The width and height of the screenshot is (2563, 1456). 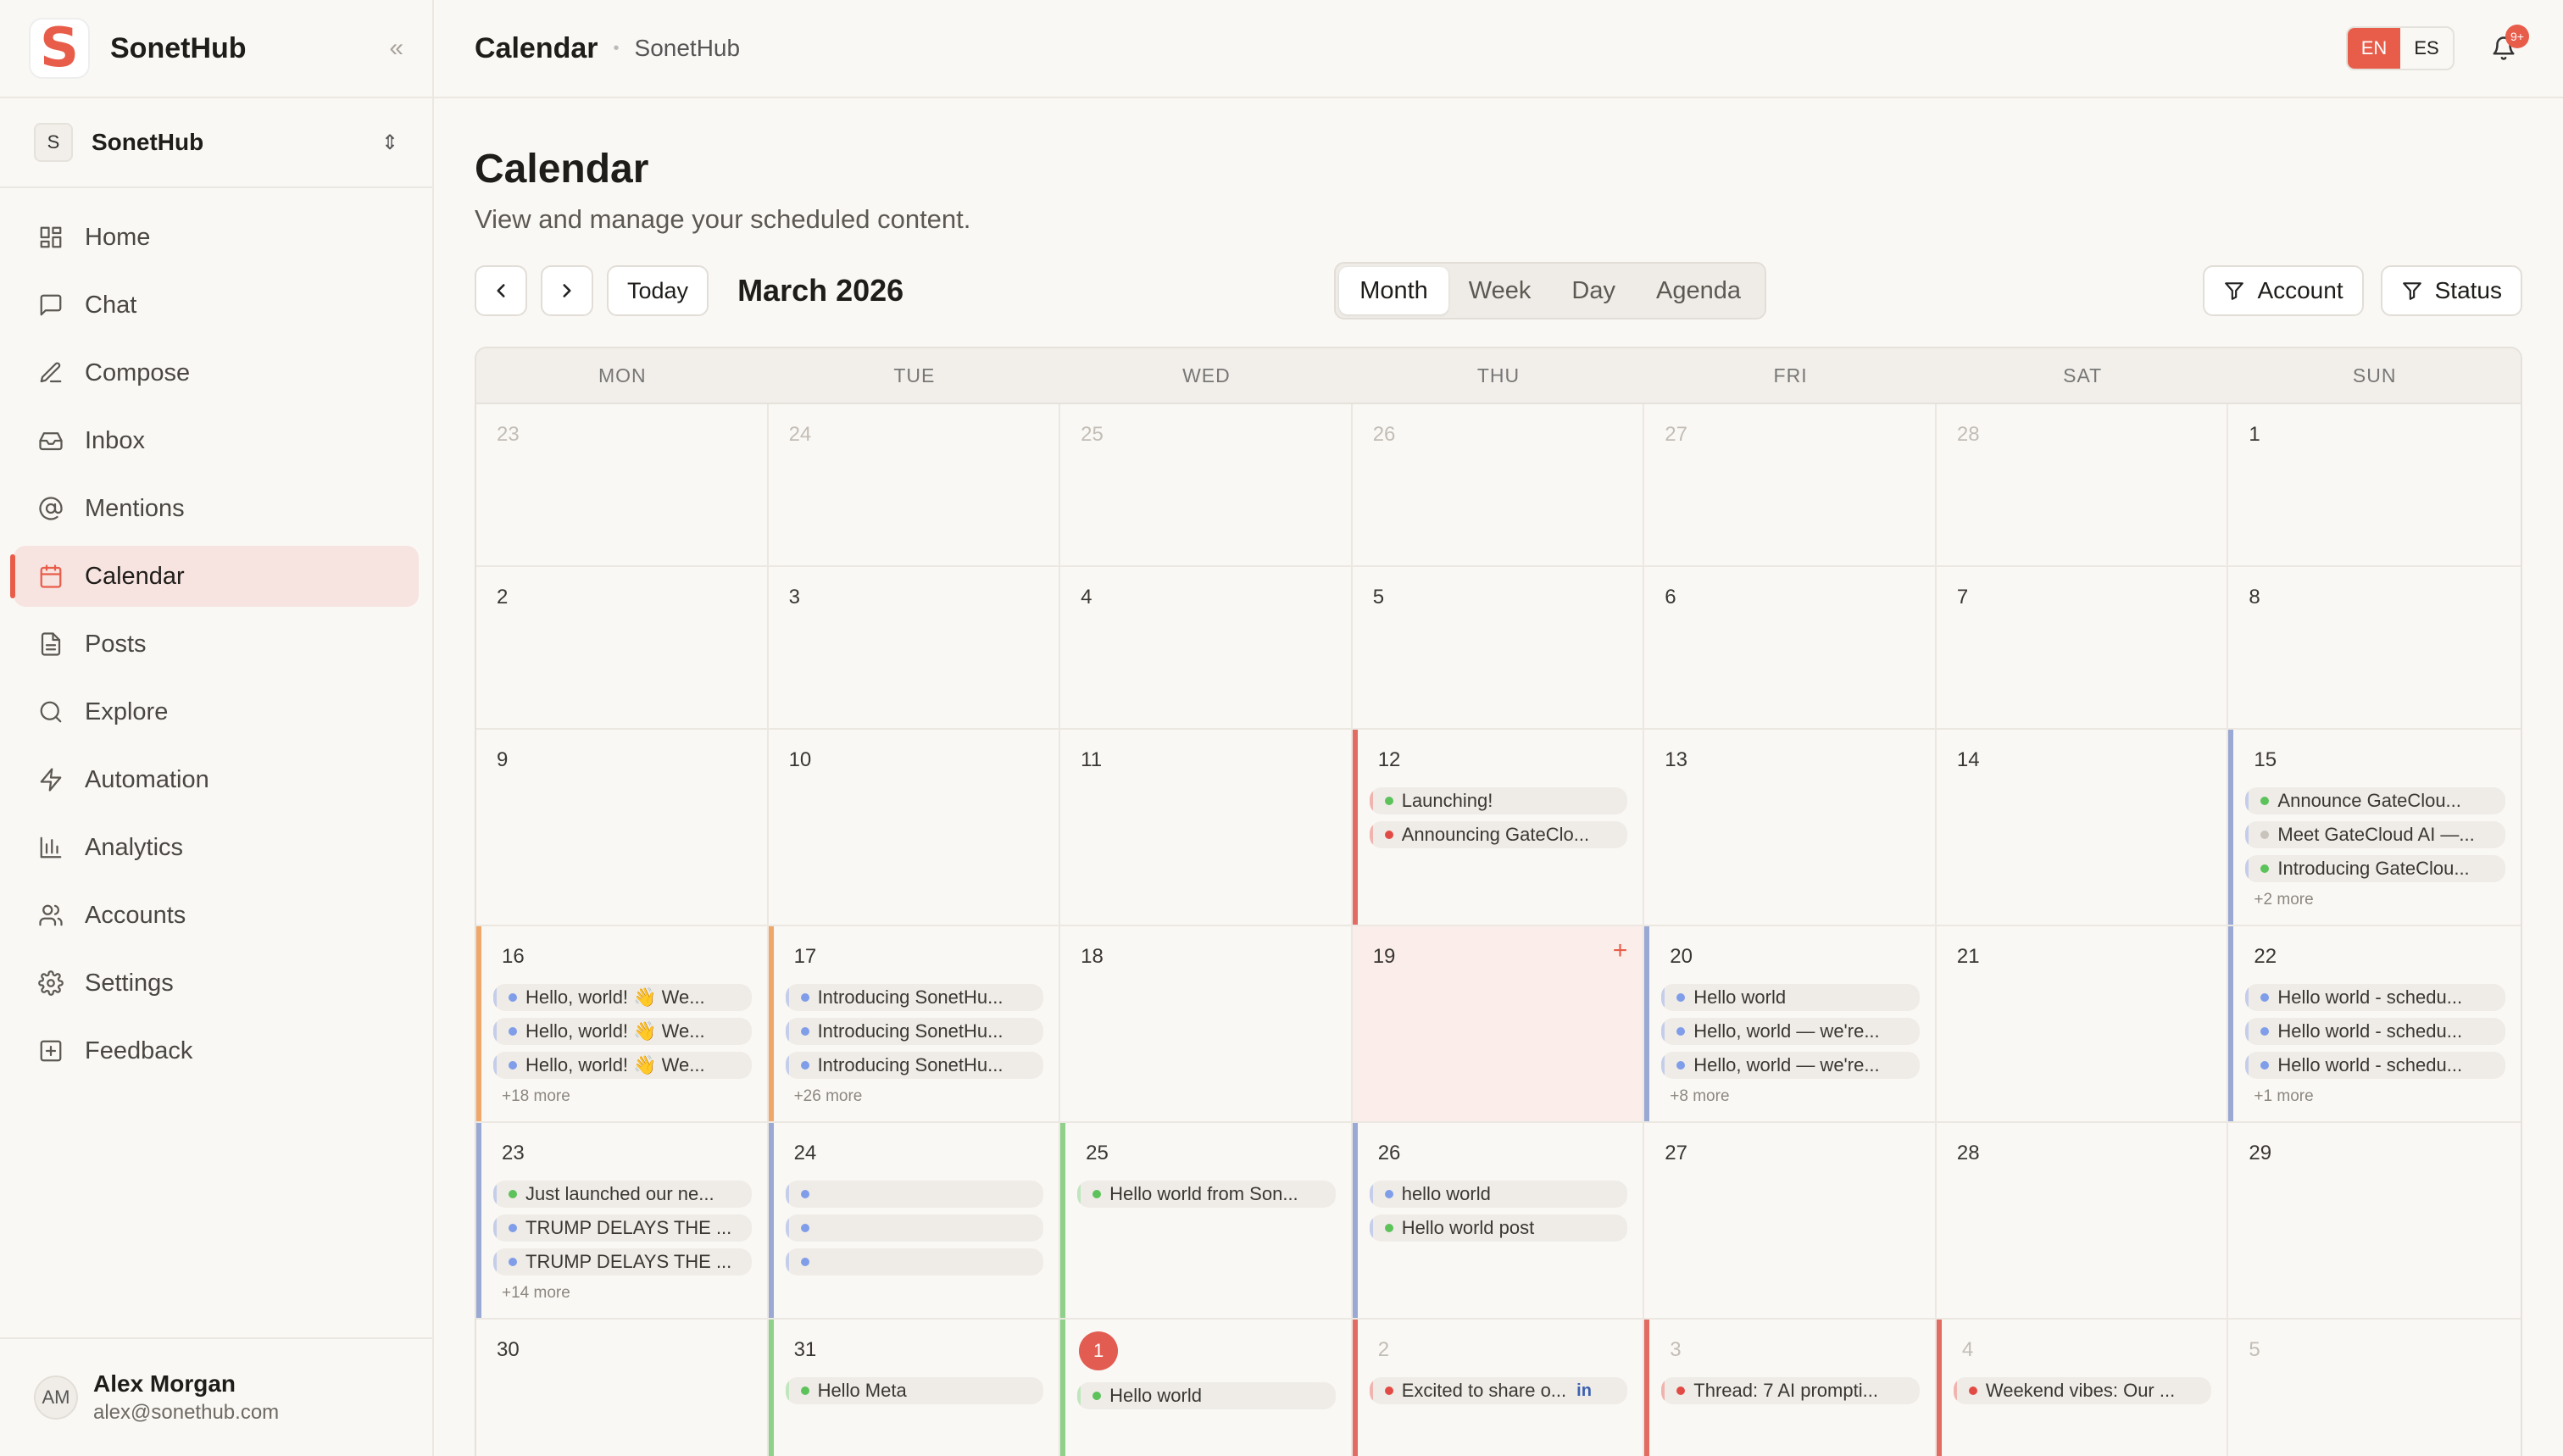 What do you see at coordinates (1790, 647) in the screenshot?
I see `calendar-day-cell: 6` at bounding box center [1790, 647].